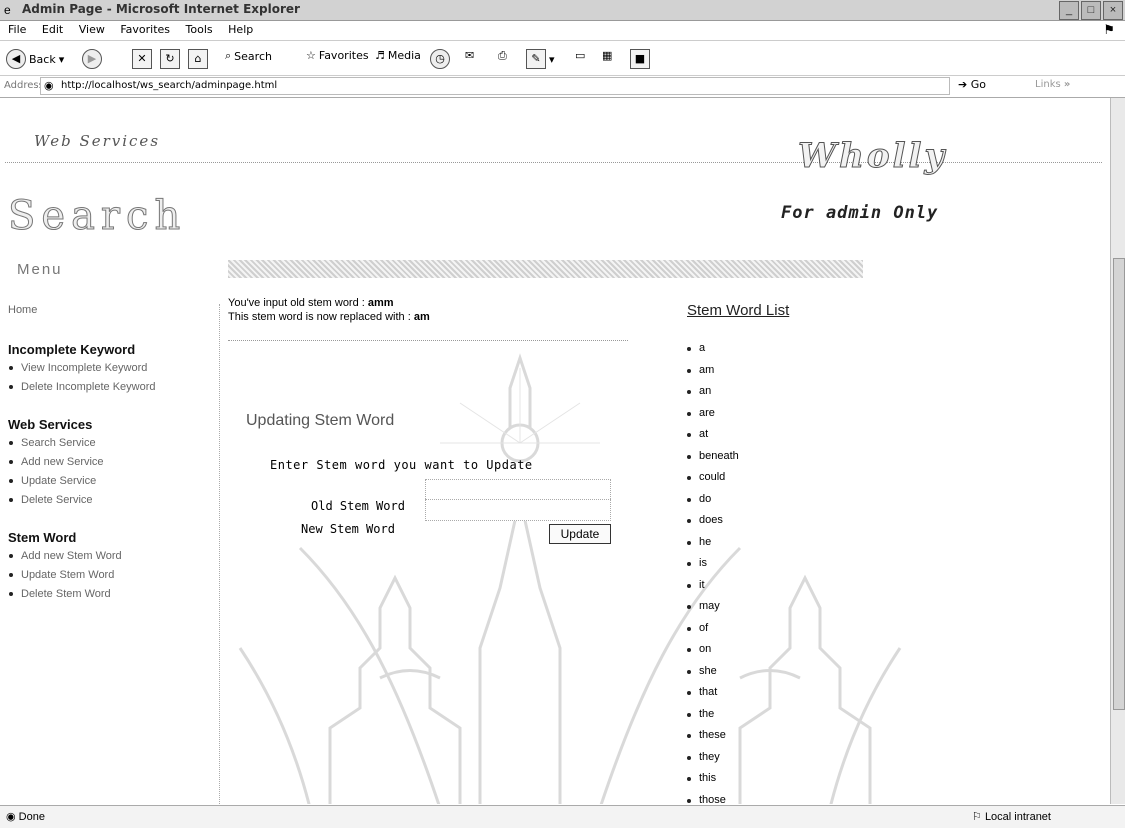 This screenshot has height=828, width=1125. I want to click on ie-icon: e, so click(7, 10).